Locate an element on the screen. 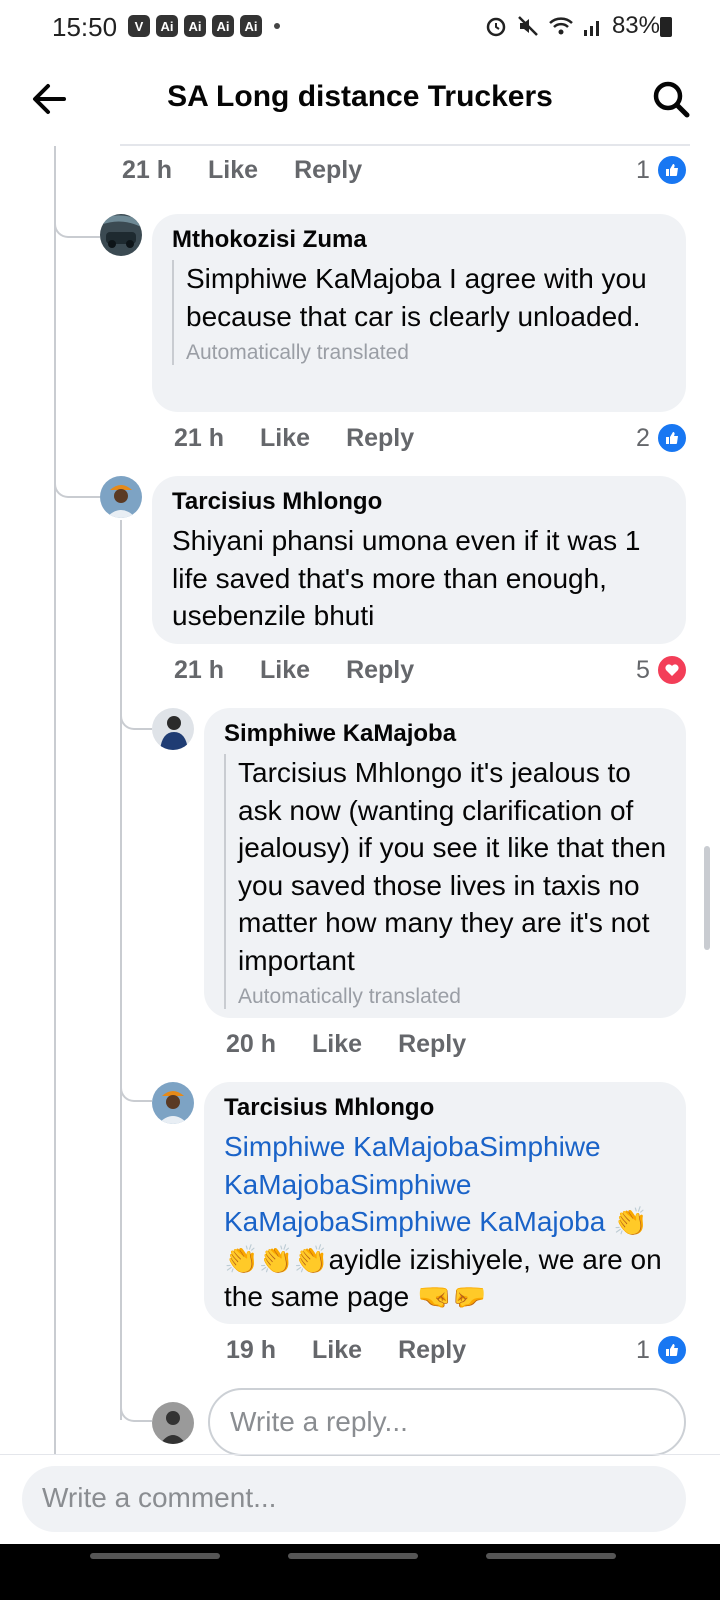  reaction-count: 2 is located at coordinates (662, 438).